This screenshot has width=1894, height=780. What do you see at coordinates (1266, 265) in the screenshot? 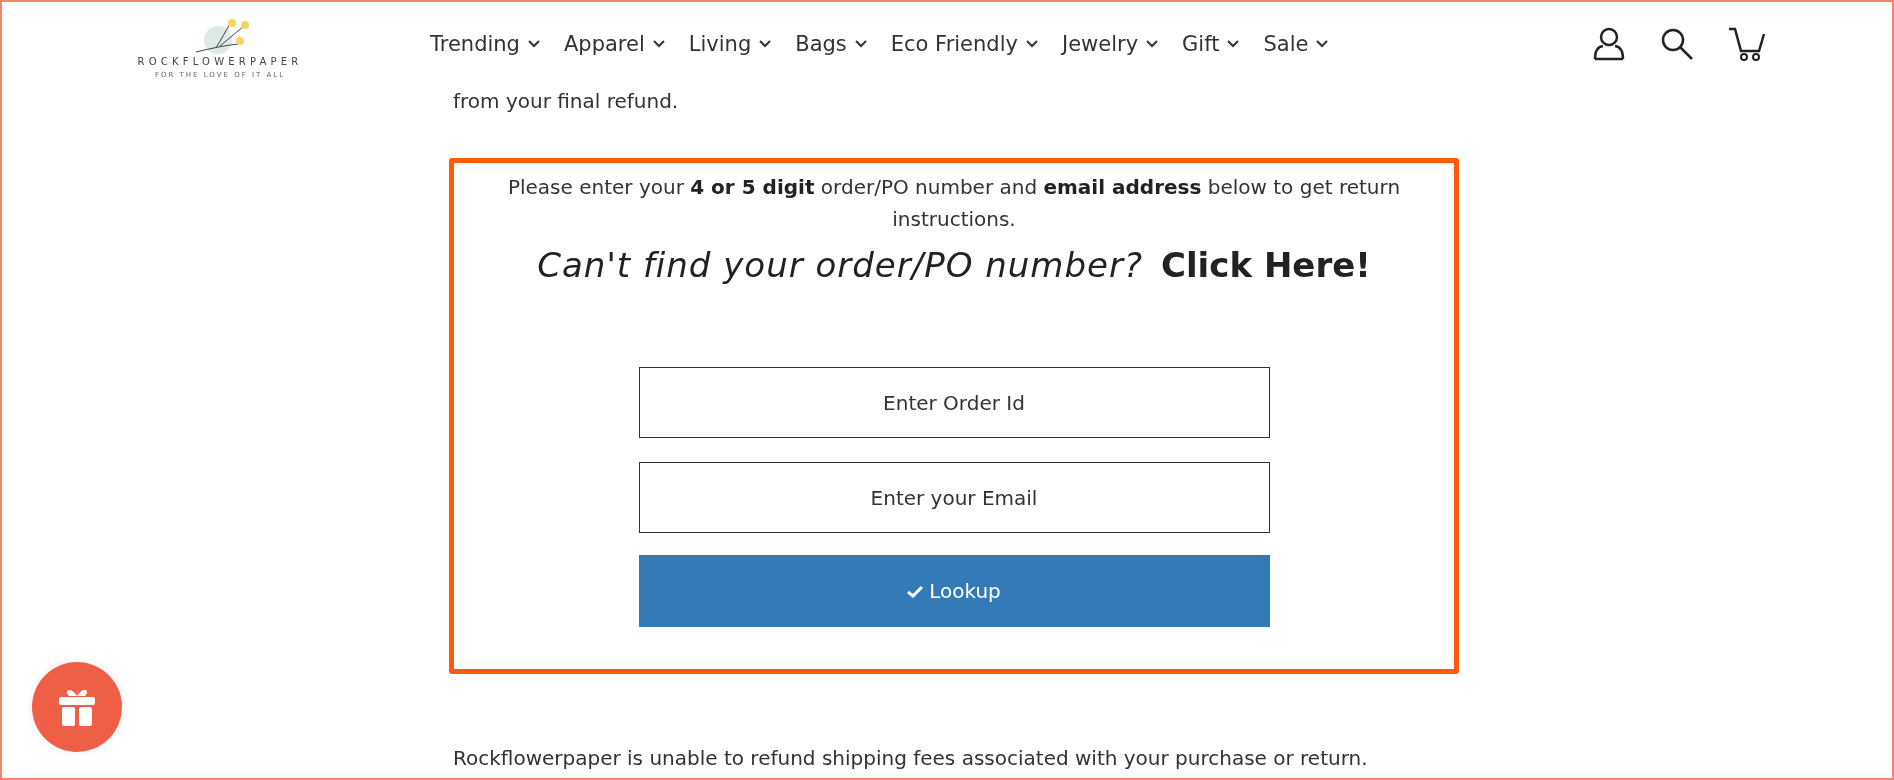
I see `click-here-link: Click Here!` at bounding box center [1266, 265].